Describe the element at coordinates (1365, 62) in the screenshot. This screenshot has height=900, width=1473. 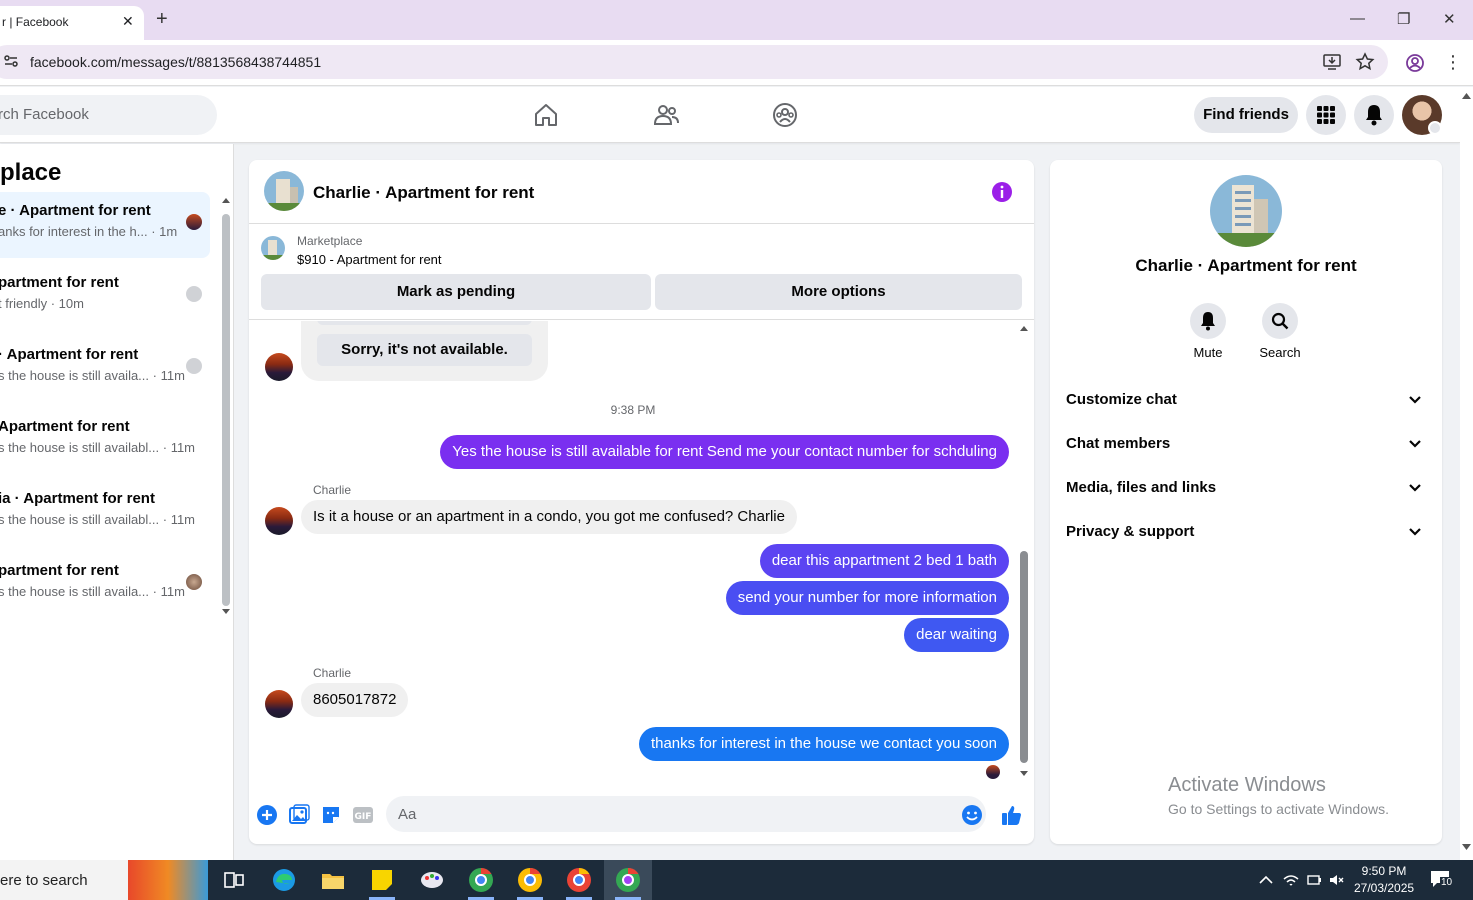
I see `bookmark-star-icon` at that location.